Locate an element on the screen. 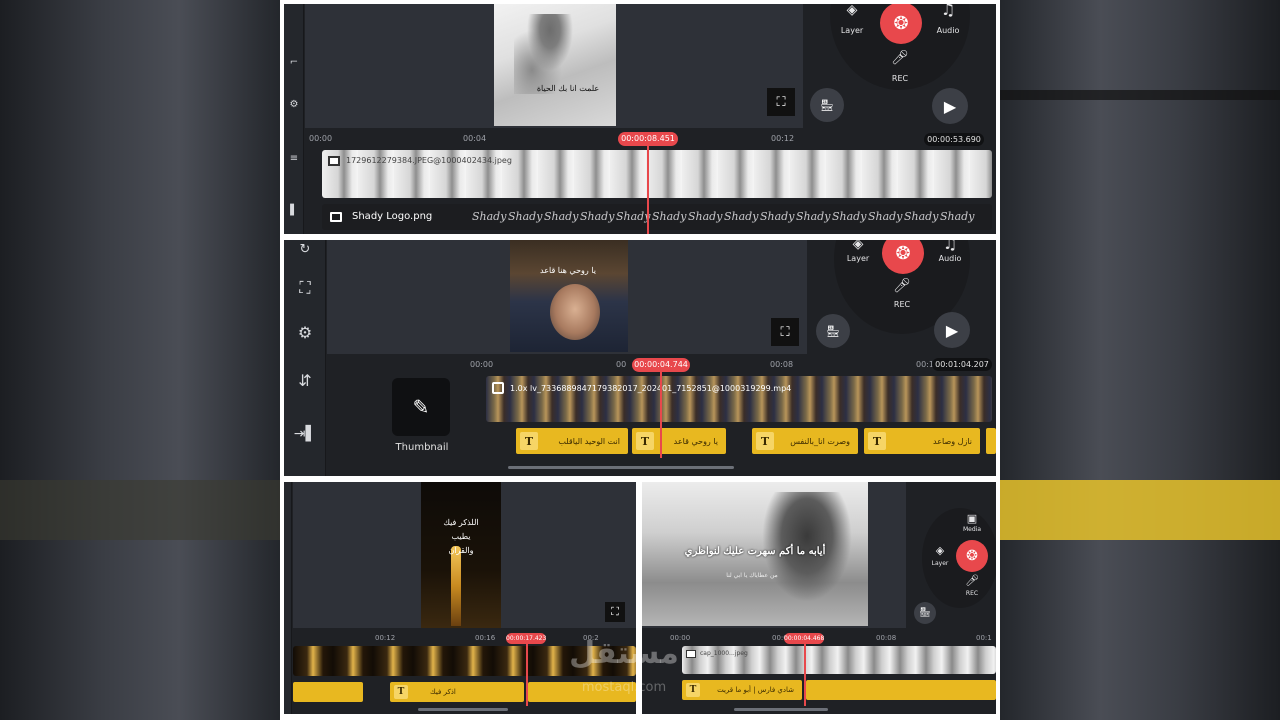 Image resolution: width=1280 pixels, height=720 pixels. image-clip: 1729612279384.JPEG@1000402434.jpeg is located at coordinates (657, 174).